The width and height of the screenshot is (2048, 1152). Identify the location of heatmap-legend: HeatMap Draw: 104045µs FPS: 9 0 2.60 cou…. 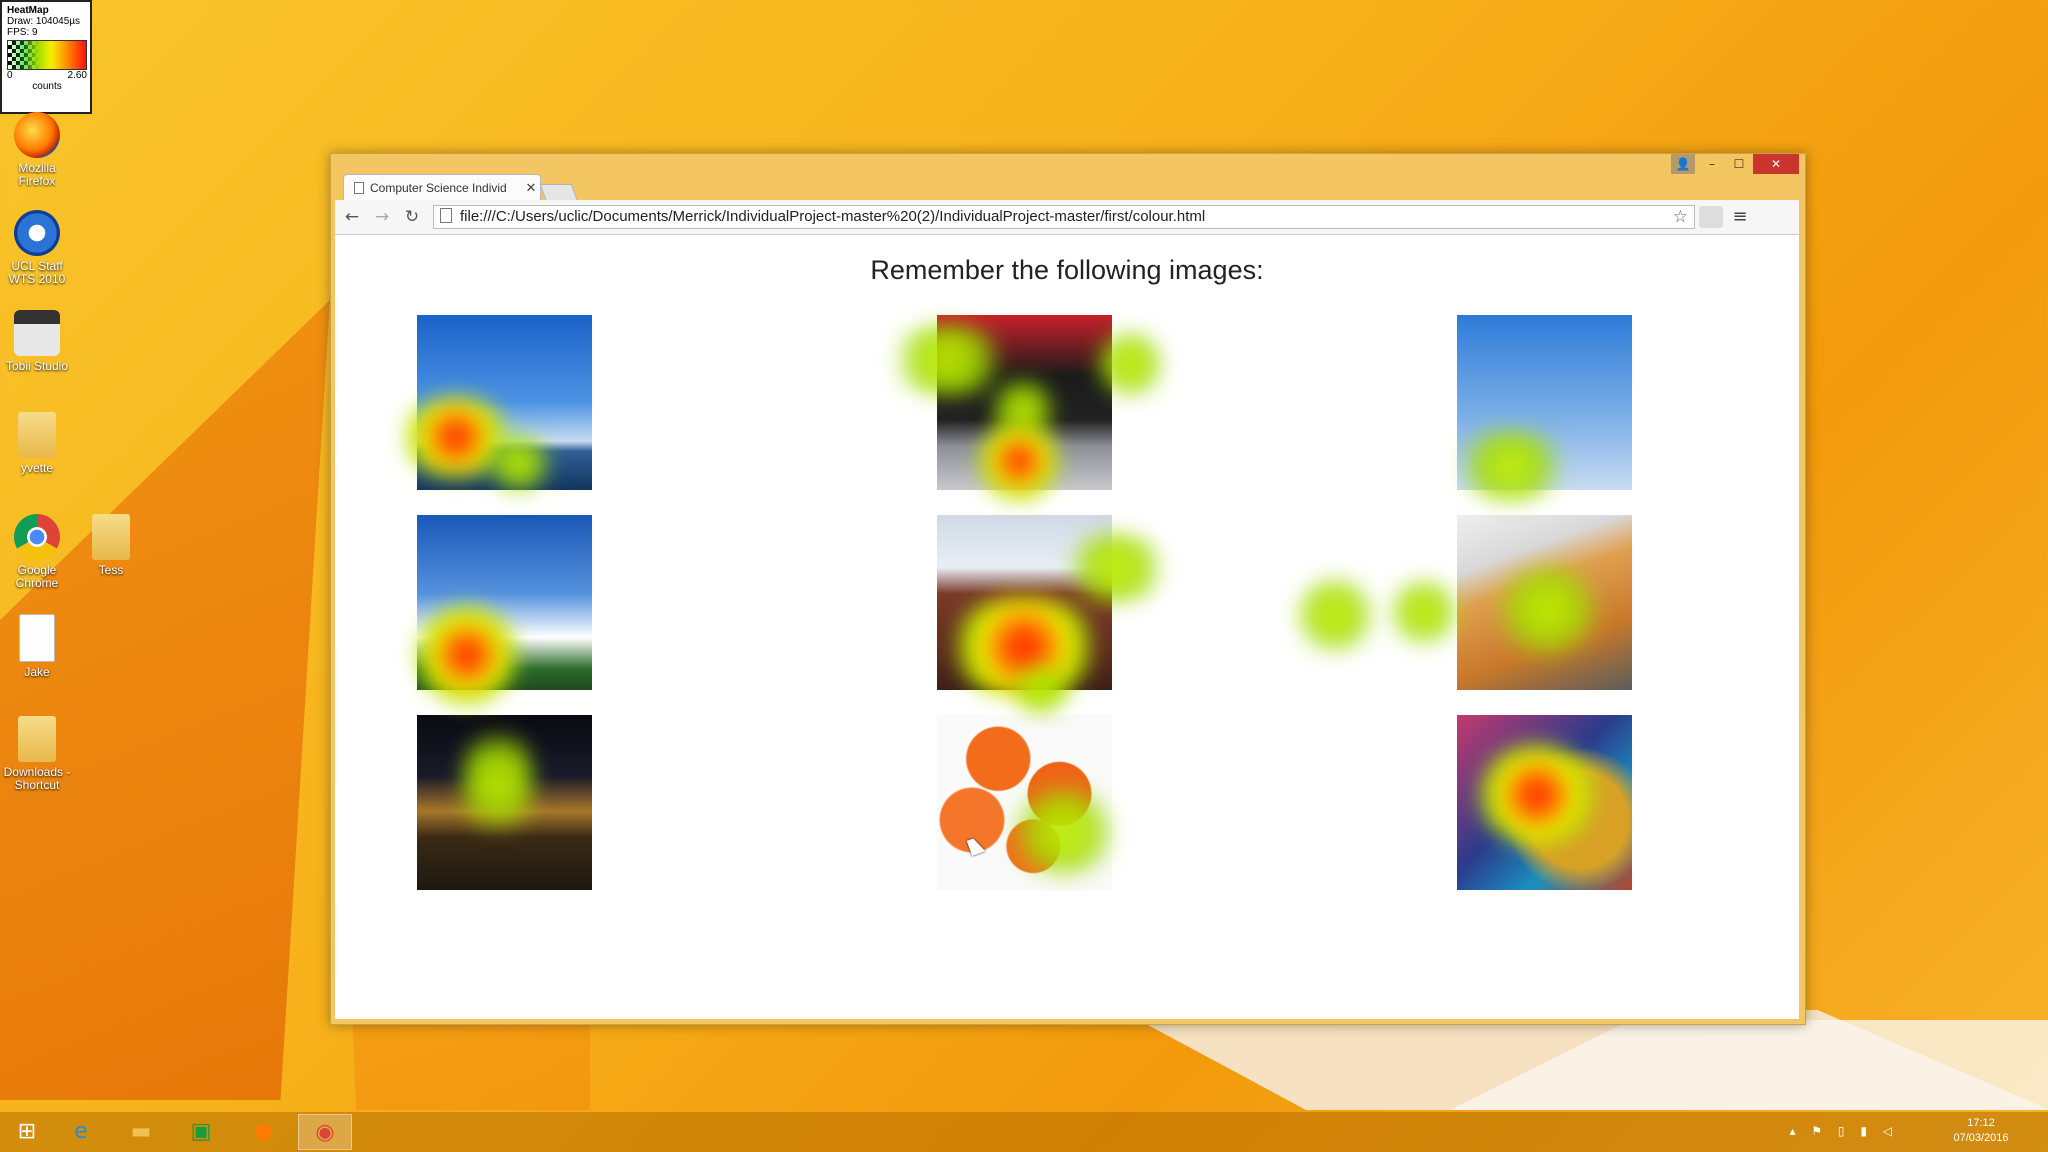
(46, 57).